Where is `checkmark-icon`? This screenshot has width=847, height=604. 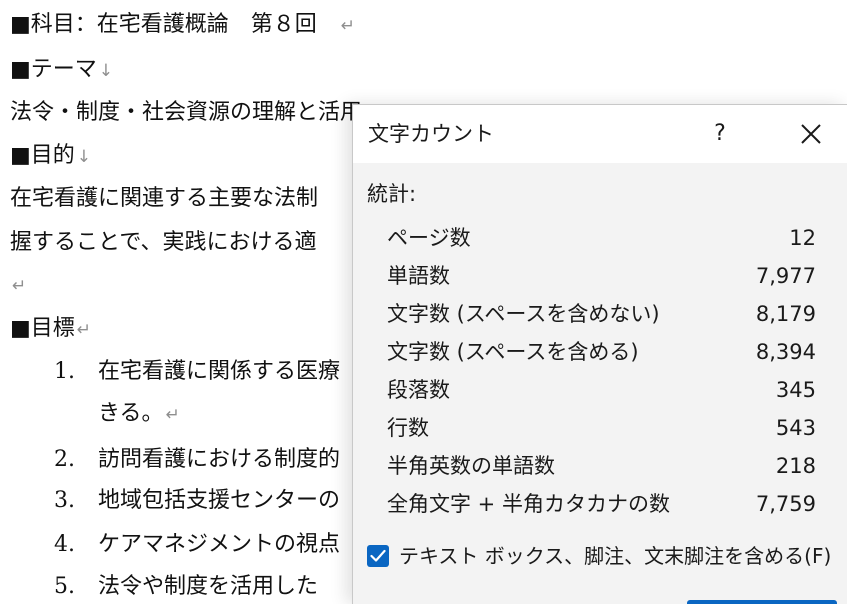
checkmark-icon is located at coordinates (378, 555).